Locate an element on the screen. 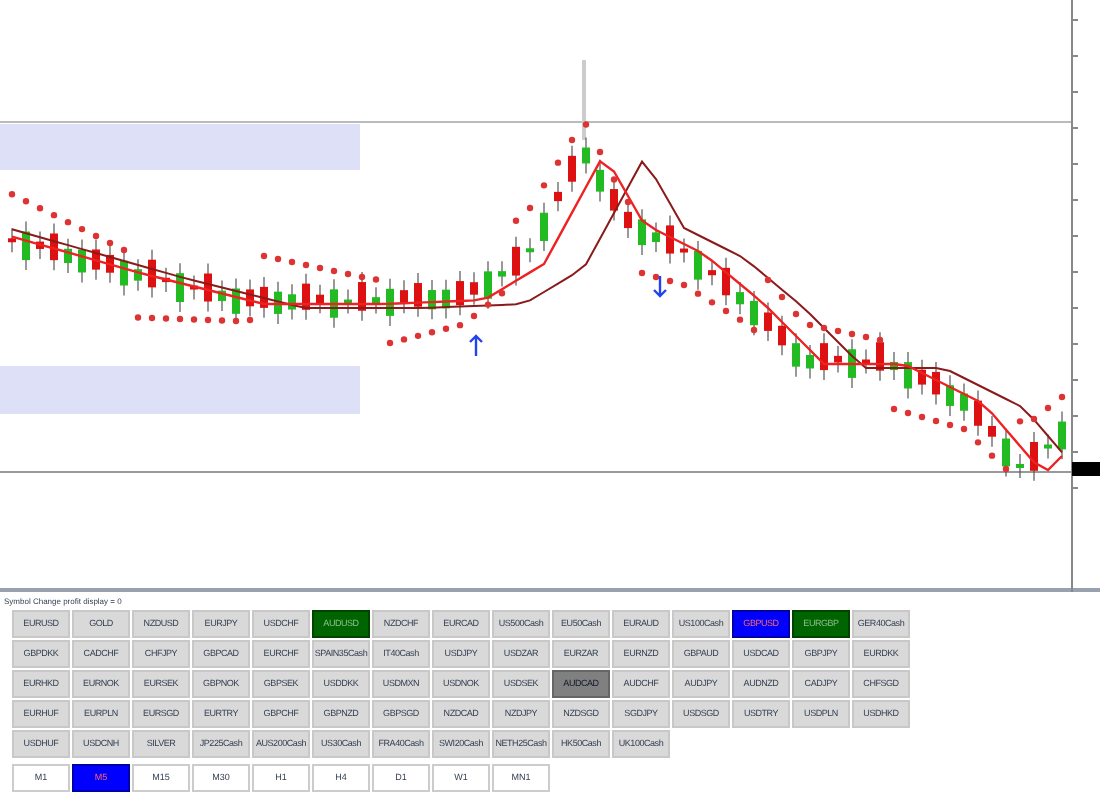  up-arrow-icon is located at coordinates (476, 346).